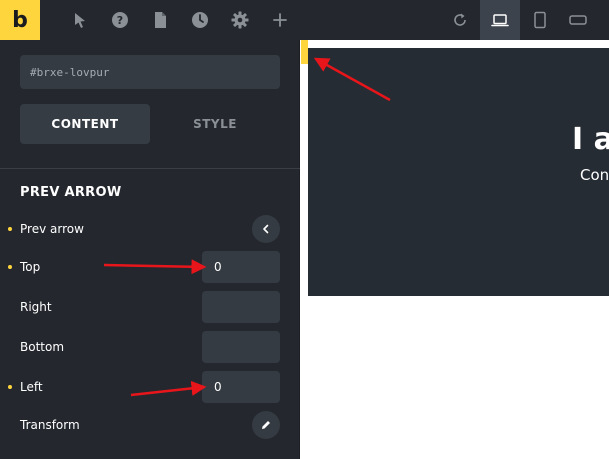  I want to click on top-label: Top, so click(30, 267).